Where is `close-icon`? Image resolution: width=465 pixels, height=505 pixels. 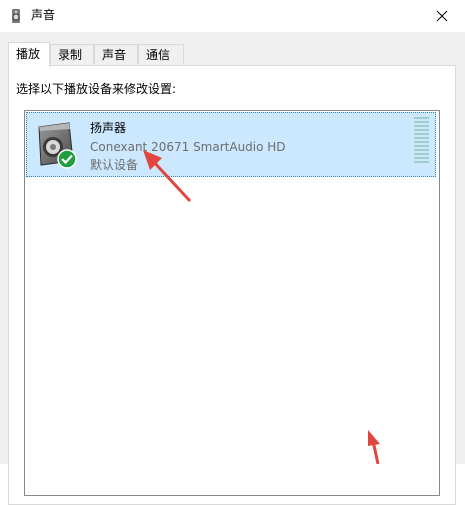
close-icon is located at coordinates (442, 16).